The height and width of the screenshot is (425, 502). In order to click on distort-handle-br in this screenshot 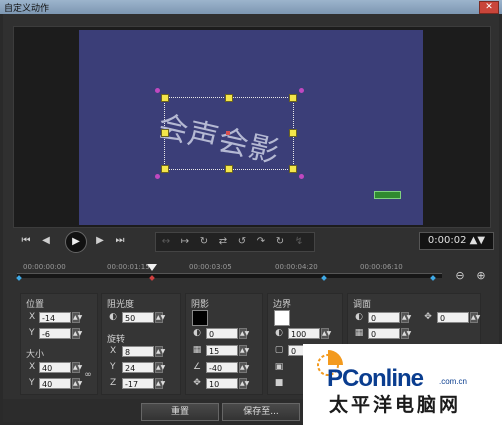, I will do `click(301, 176)`.